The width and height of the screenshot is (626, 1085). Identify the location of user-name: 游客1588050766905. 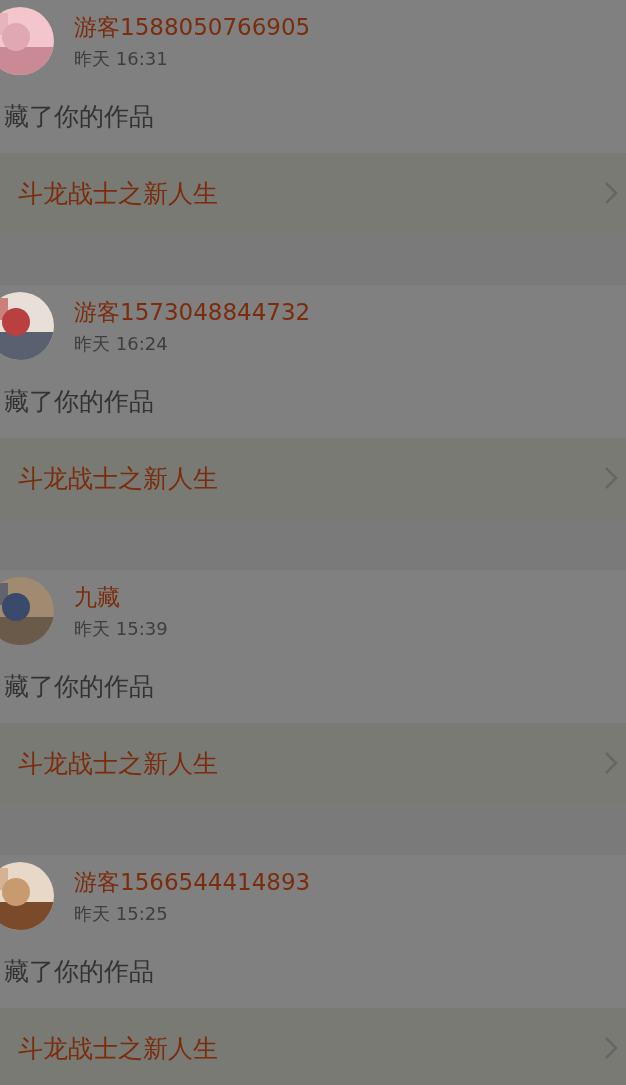
(192, 27).